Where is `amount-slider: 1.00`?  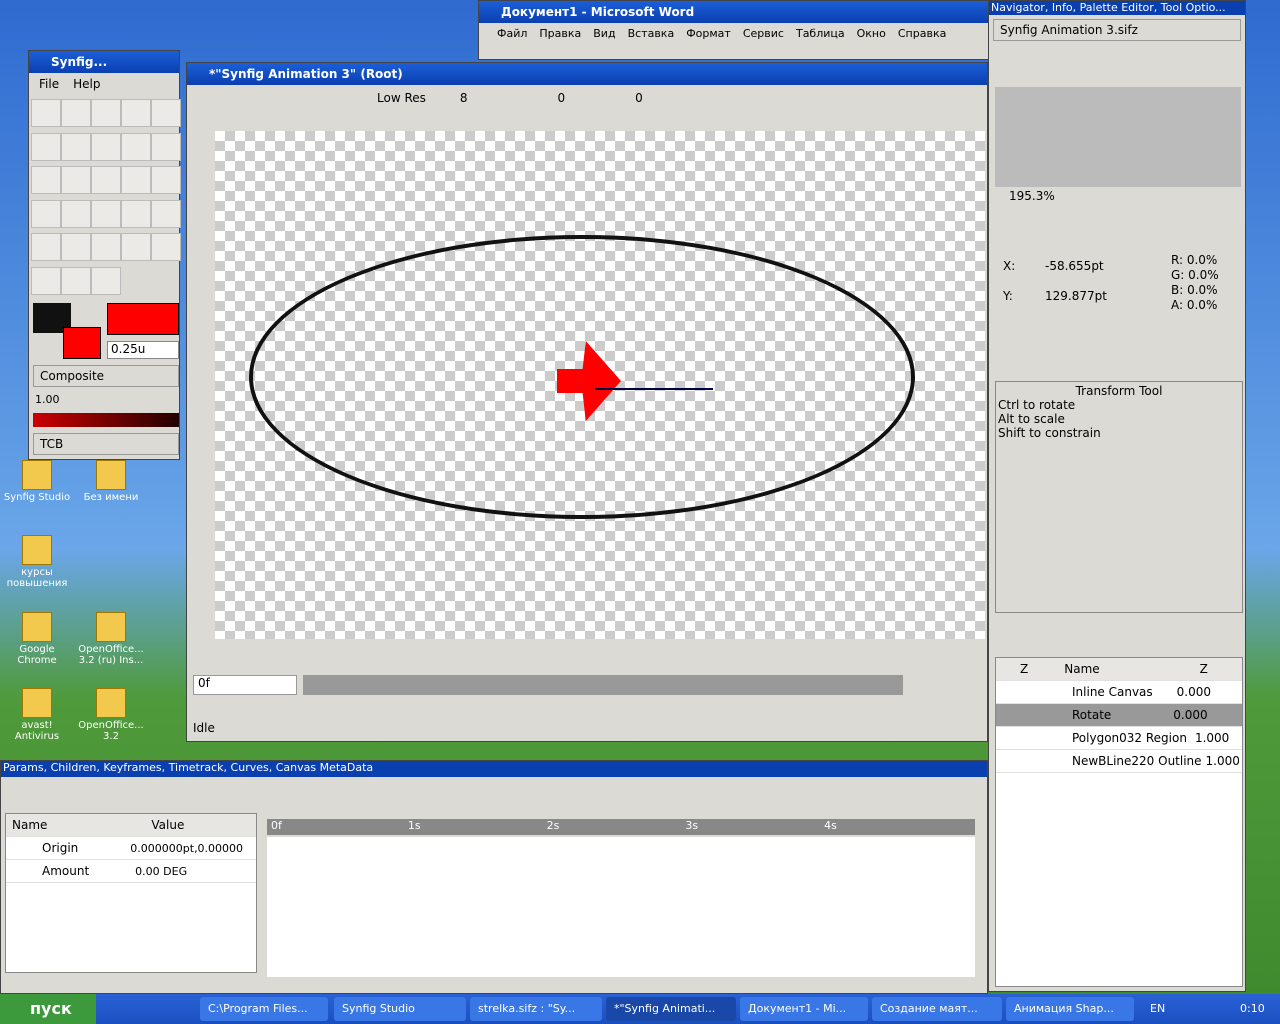 amount-slider: 1.00 is located at coordinates (106, 401).